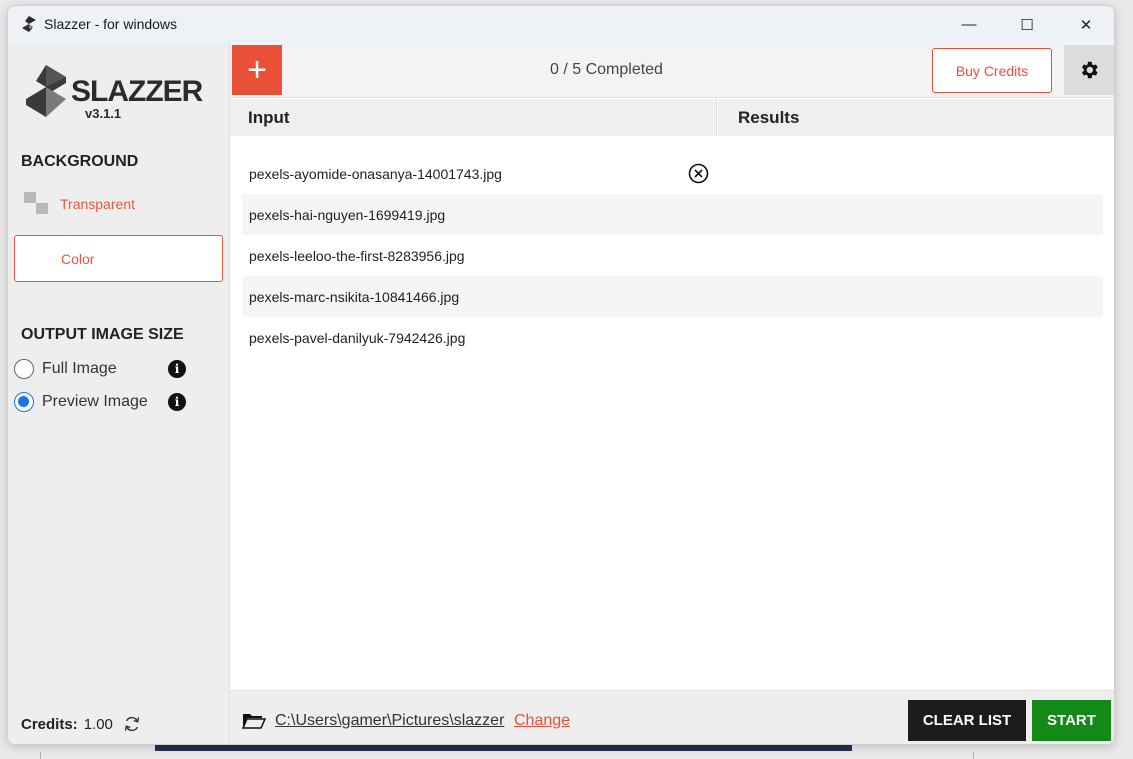  I want to click on list-item: pexels-ayomide-onasanya-14001743.jpg, so click(672, 173).